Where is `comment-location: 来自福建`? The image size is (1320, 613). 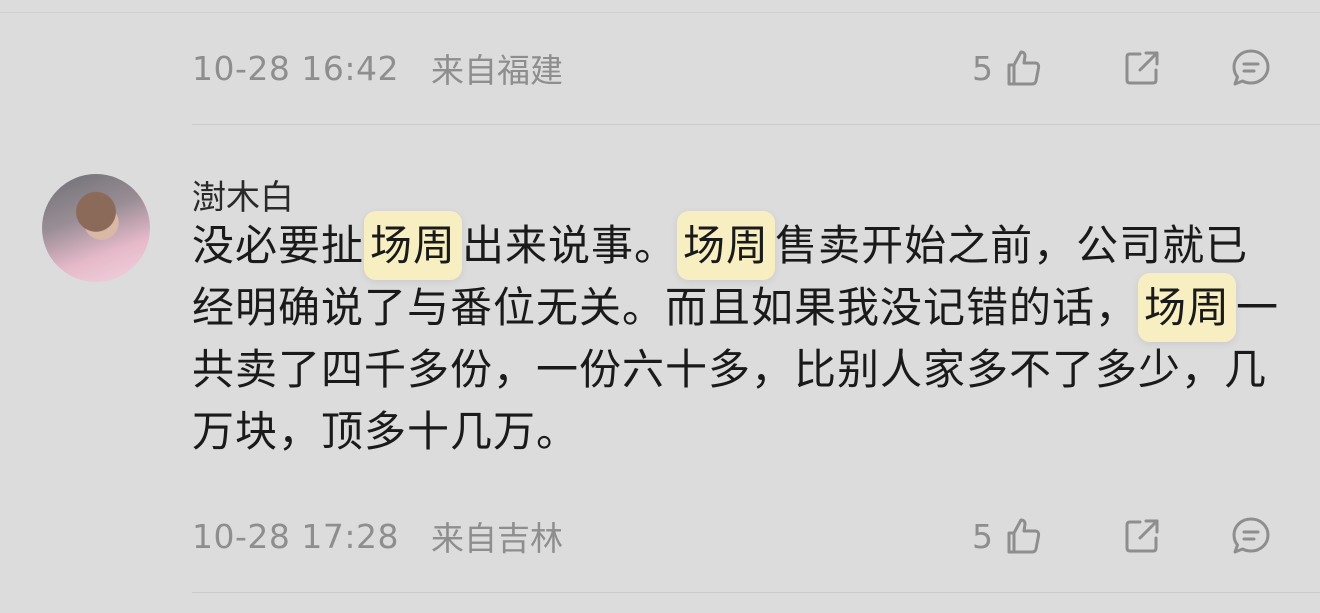
comment-location: 来自福建 is located at coordinates (496, 70).